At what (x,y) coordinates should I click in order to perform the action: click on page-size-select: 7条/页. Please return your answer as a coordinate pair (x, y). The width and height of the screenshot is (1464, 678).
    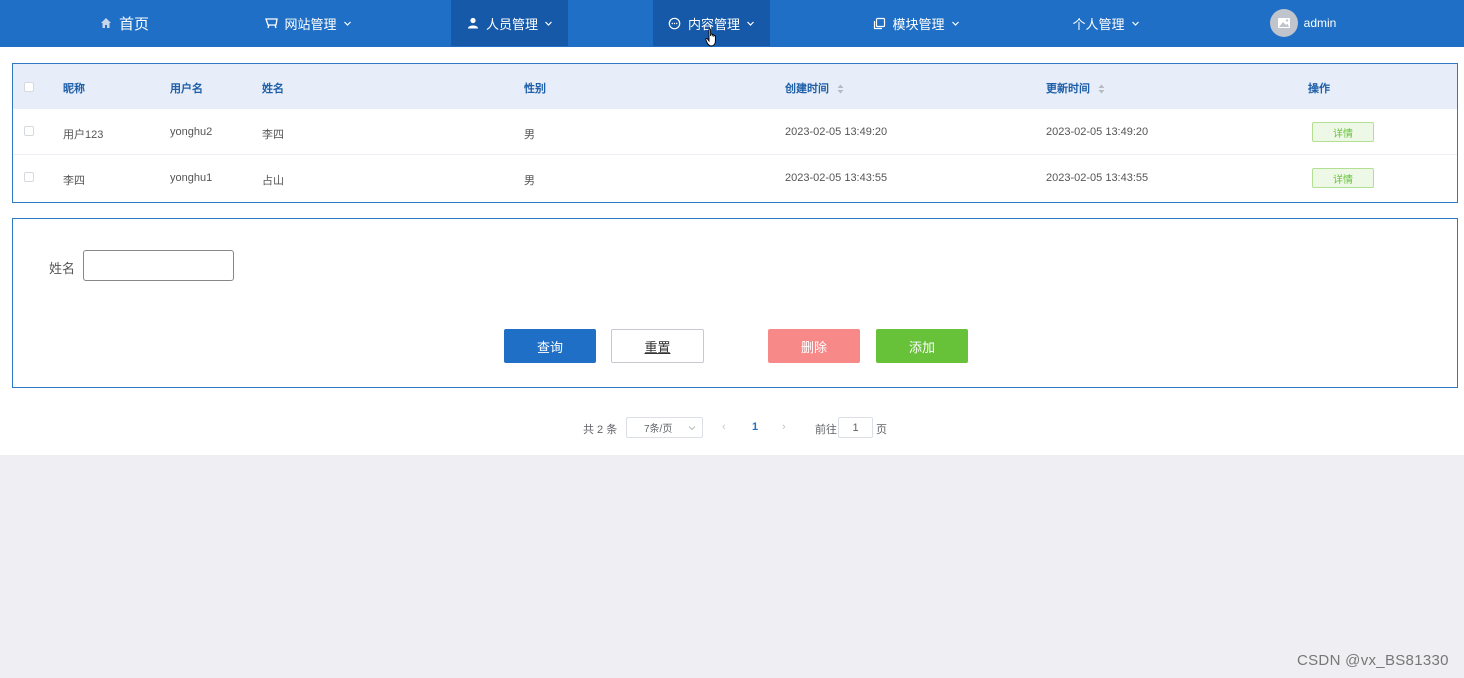
    Looking at the image, I should click on (664, 427).